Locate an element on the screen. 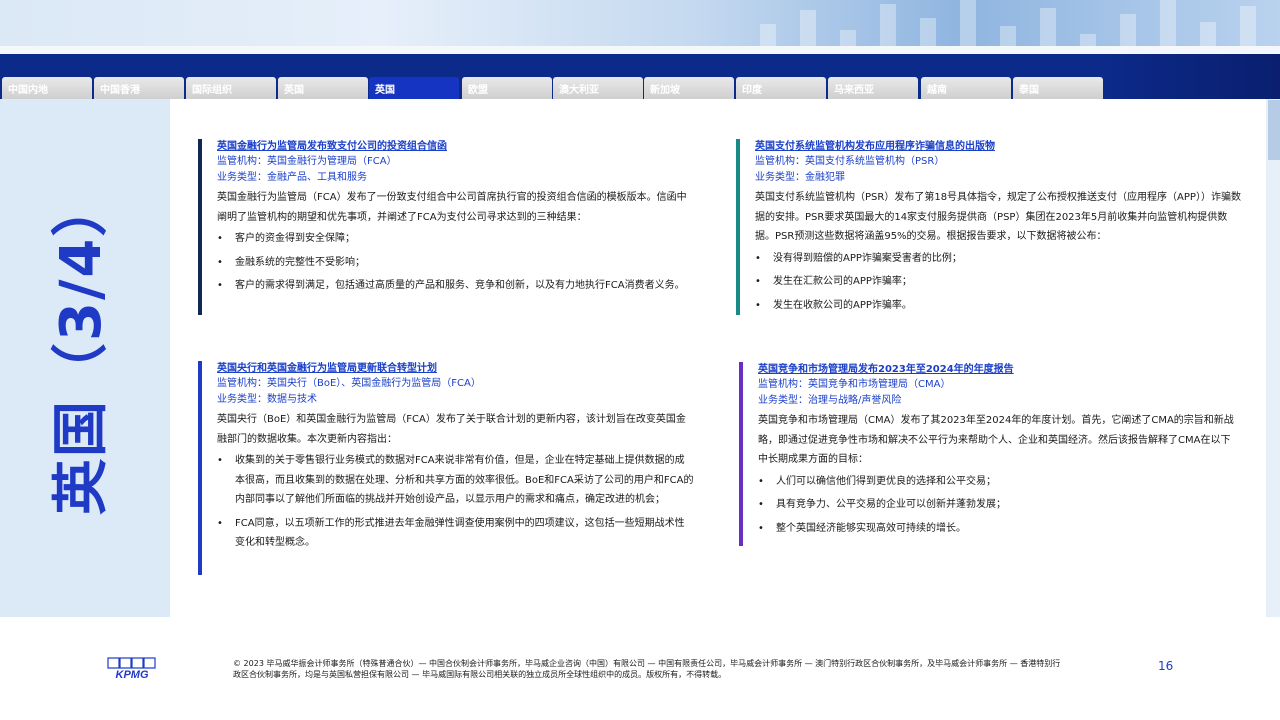 Image resolution: width=1280 pixels, height=720 pixels. logo-text: KPMG is located at coordinates (132, 675).